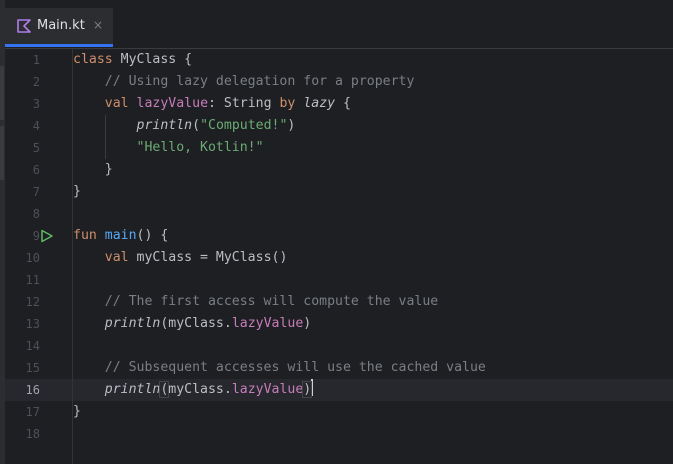 The height and width of the screenshot is (464, 673). What do you see at coordinates (36, 82) in the screenshot?
I see `line-number: 2` at bounding box center [36, 82].